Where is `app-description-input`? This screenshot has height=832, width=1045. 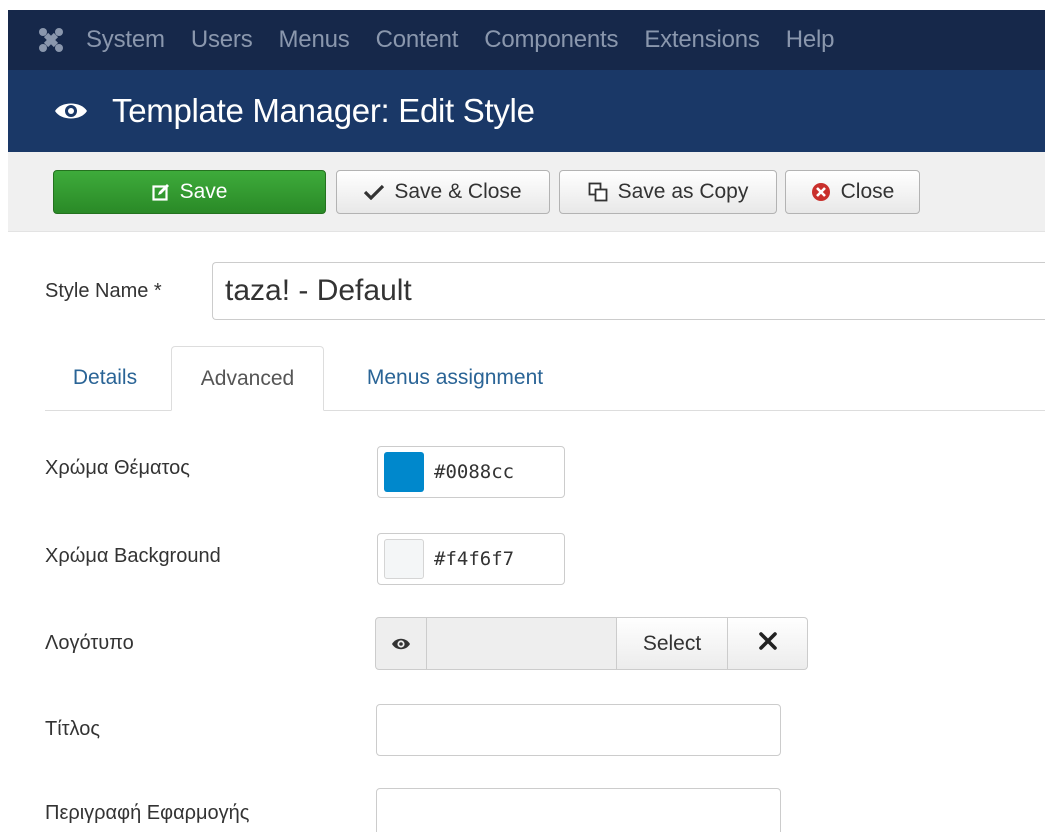
app-description-input is located at coordinates (578, 810).